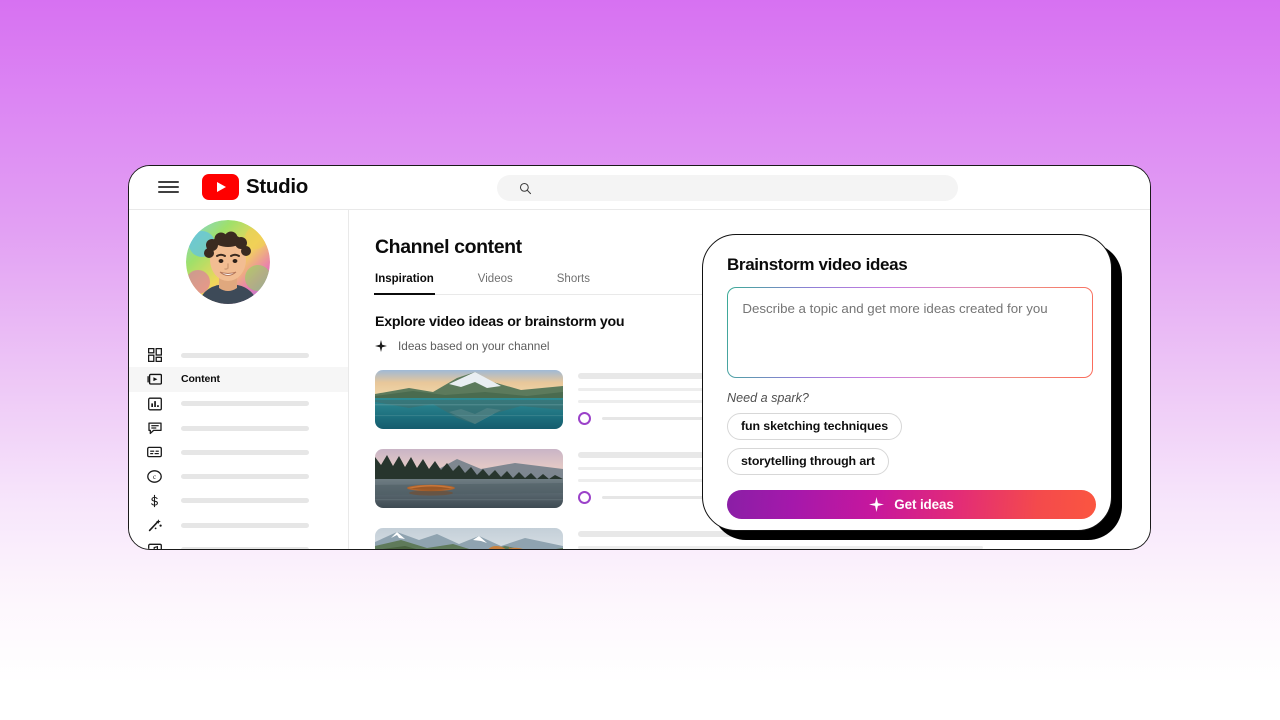  What do you see at coordinates (808, 461) in the screenshot?
I see `suggestion-chip-2: storytelling through art` at bounding box center [808, 461].